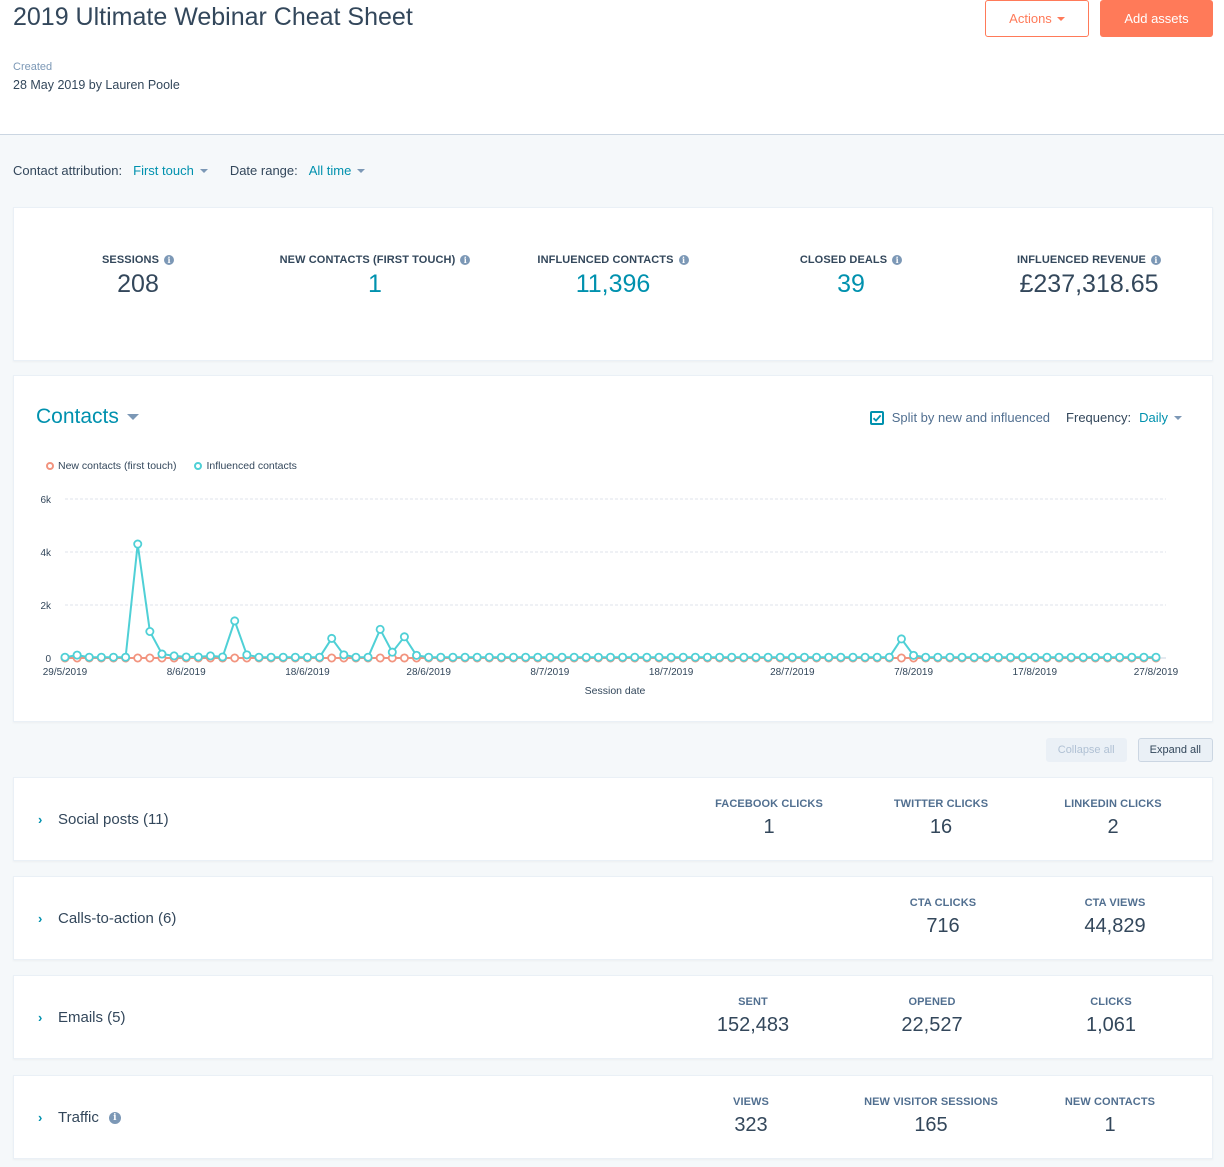 Image resolution: width=1224 pixels, height=1167 pixels. I want to click on split-checkbox, so click(876, 417).